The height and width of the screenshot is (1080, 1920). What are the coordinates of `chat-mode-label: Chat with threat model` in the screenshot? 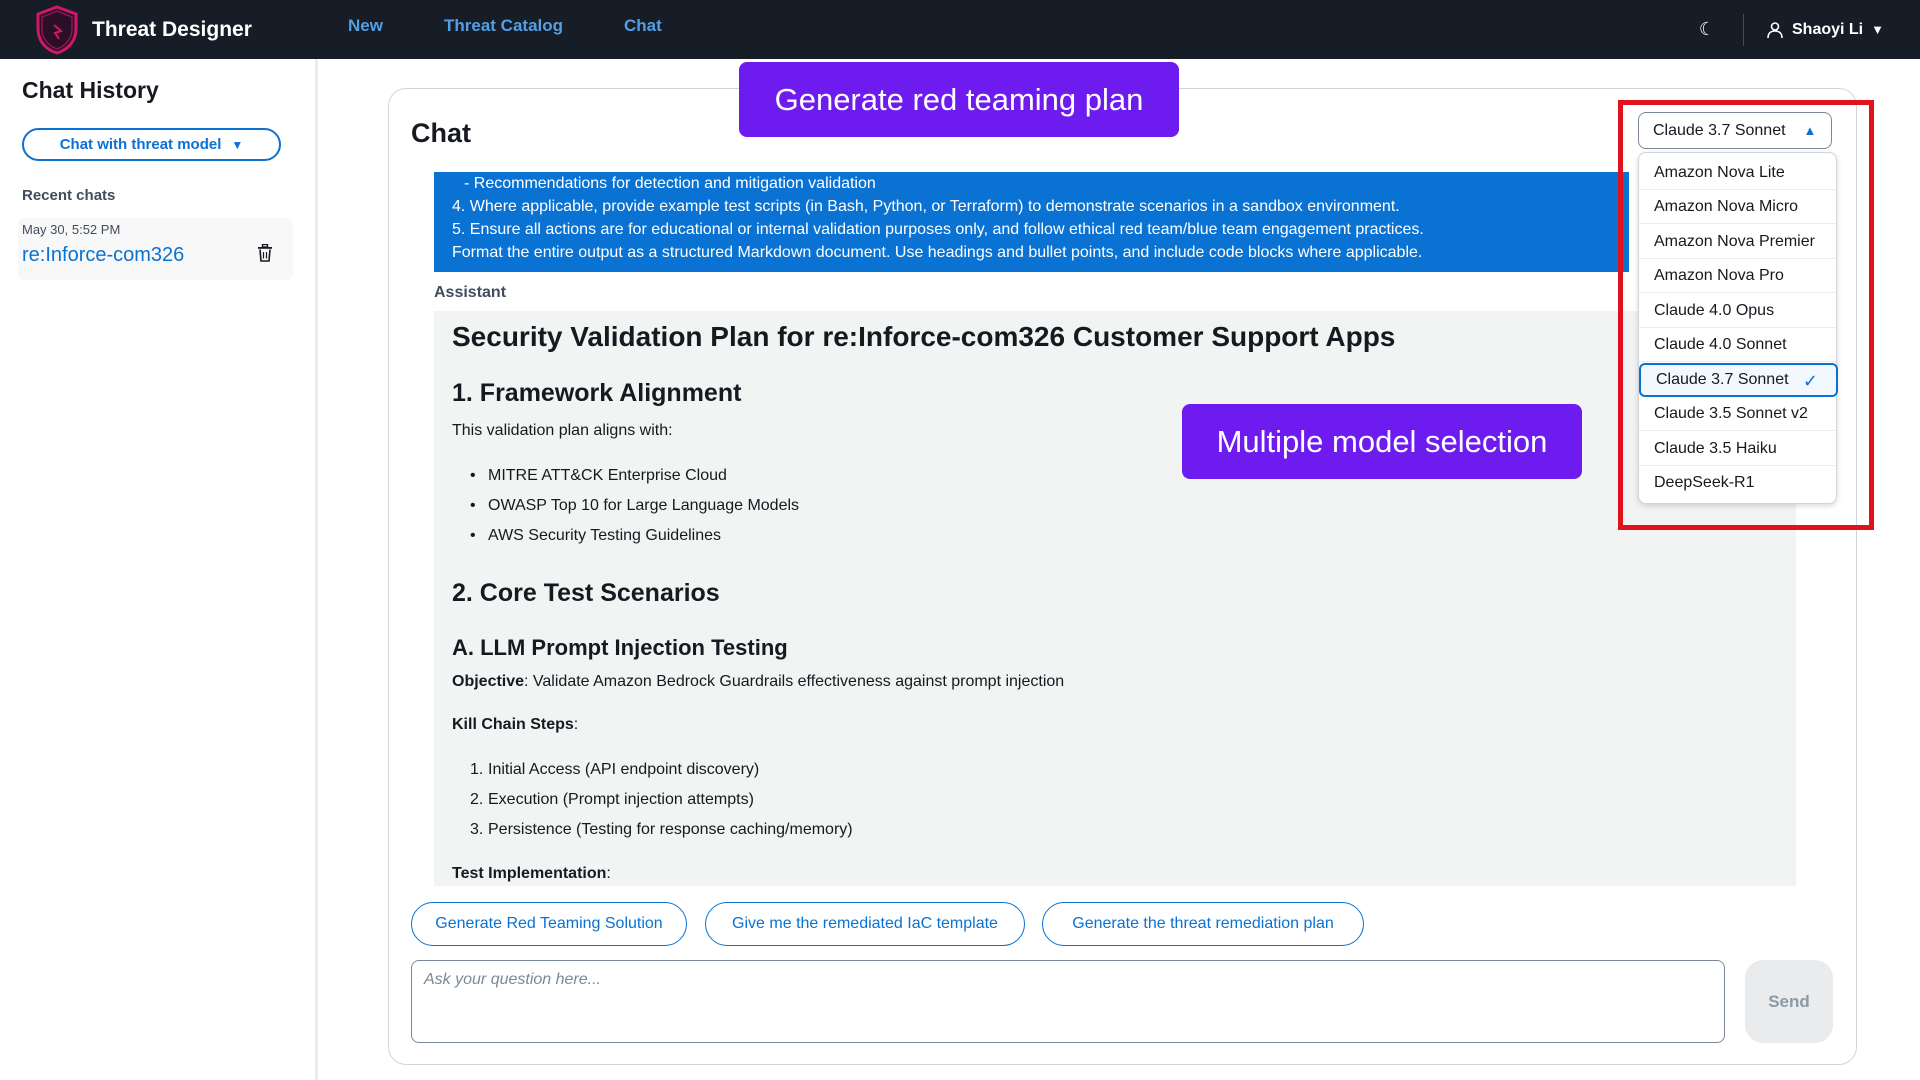 It's located at (140, 144).